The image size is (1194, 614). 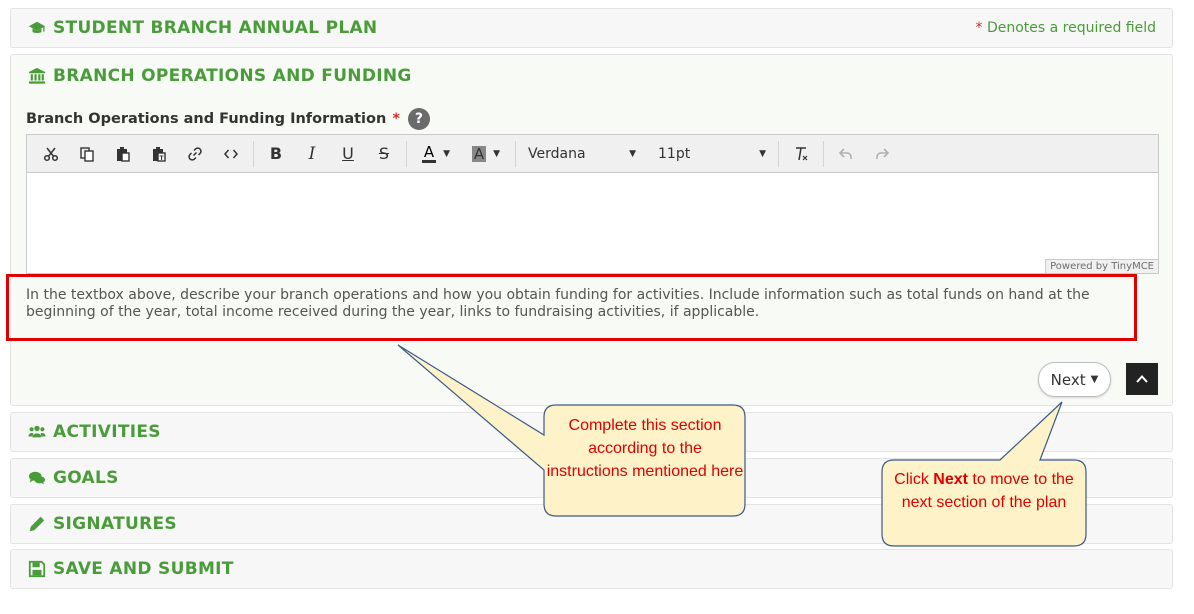 What do you see at coordinates (37, 524) in the screenshot?
I see `pencil-icon` at bounding box center [37, 524].